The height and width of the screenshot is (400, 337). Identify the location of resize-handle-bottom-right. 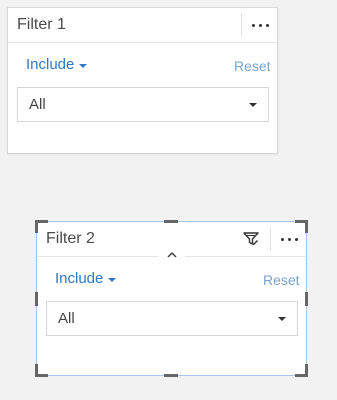
(301, 370).